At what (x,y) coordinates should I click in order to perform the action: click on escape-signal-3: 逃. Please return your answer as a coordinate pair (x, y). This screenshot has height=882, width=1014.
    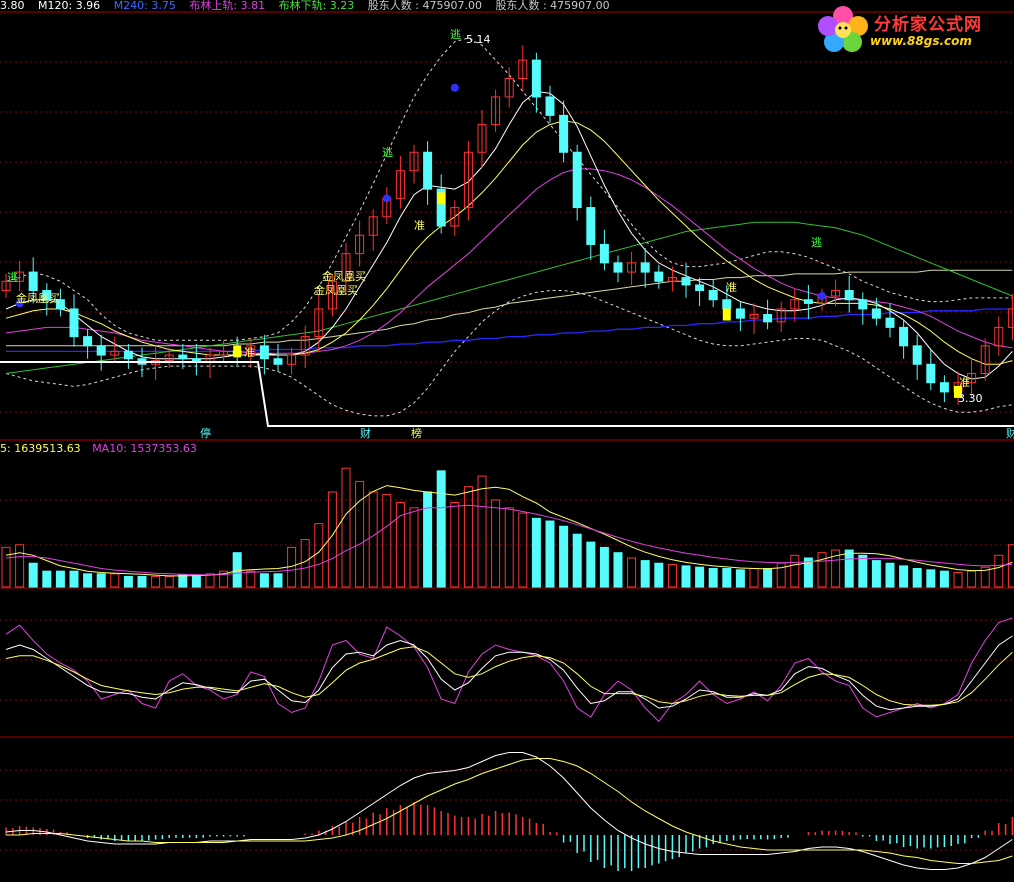
    Looking at the image, I should click on (455, 34).